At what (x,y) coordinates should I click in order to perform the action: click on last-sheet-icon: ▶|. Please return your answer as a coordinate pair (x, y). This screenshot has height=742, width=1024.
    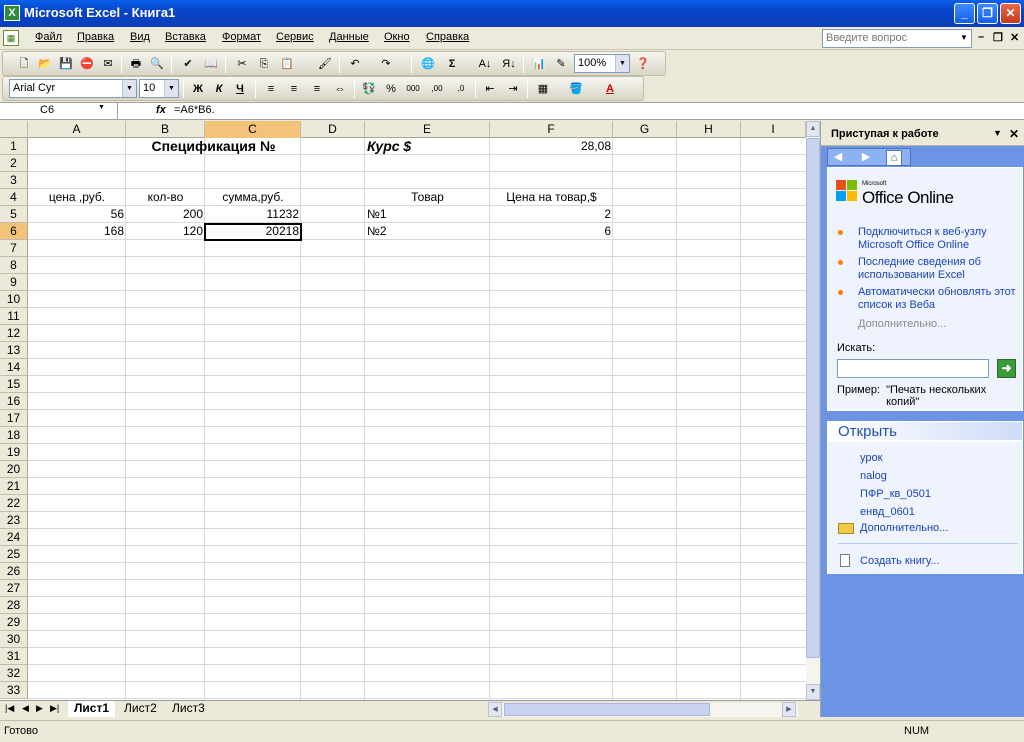
    Looking at the image, I should click on (54, 708).